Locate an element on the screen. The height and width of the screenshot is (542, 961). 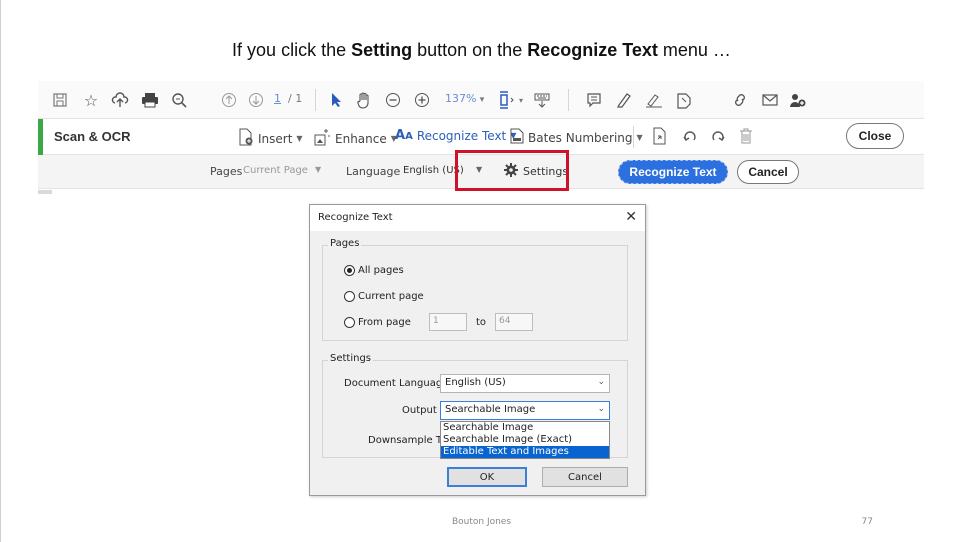
email-icon is located at coordinates (770, 100).